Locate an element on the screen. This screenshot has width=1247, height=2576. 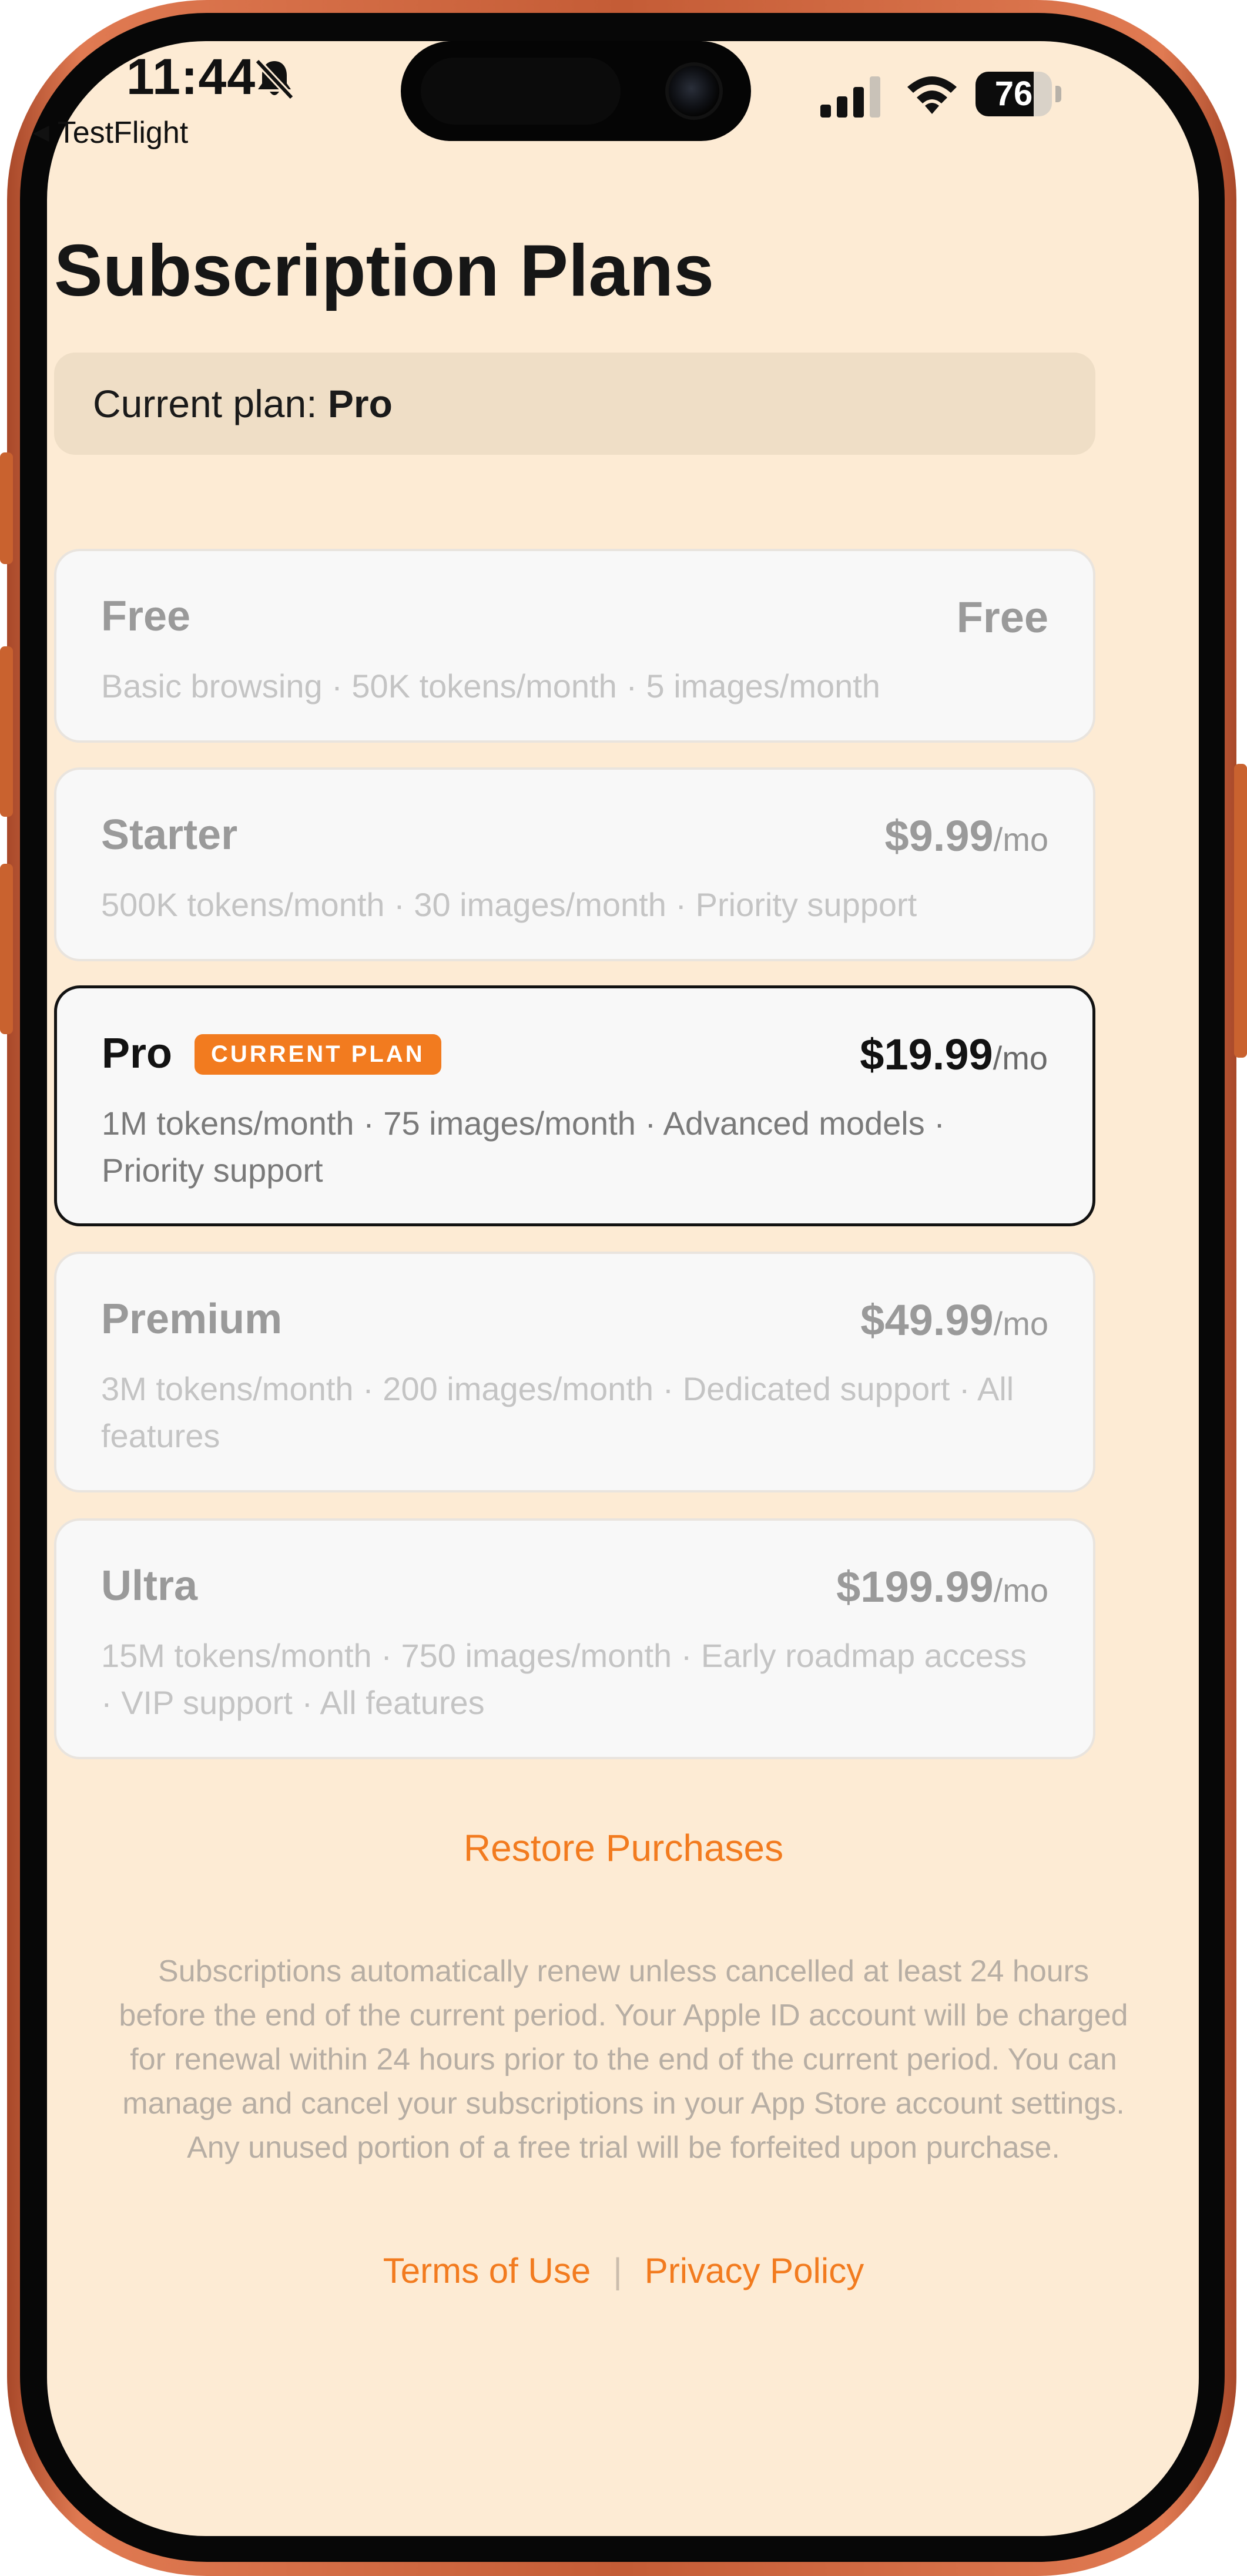
bell-slash-icon is located at coordinates (274, 79).